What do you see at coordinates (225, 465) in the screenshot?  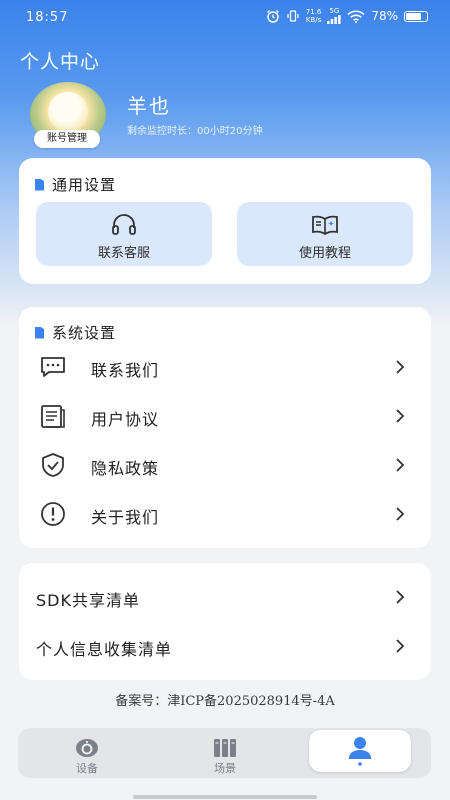 I see `privacy-policy-item: 隐私政策` at bounding box center [225, 465].